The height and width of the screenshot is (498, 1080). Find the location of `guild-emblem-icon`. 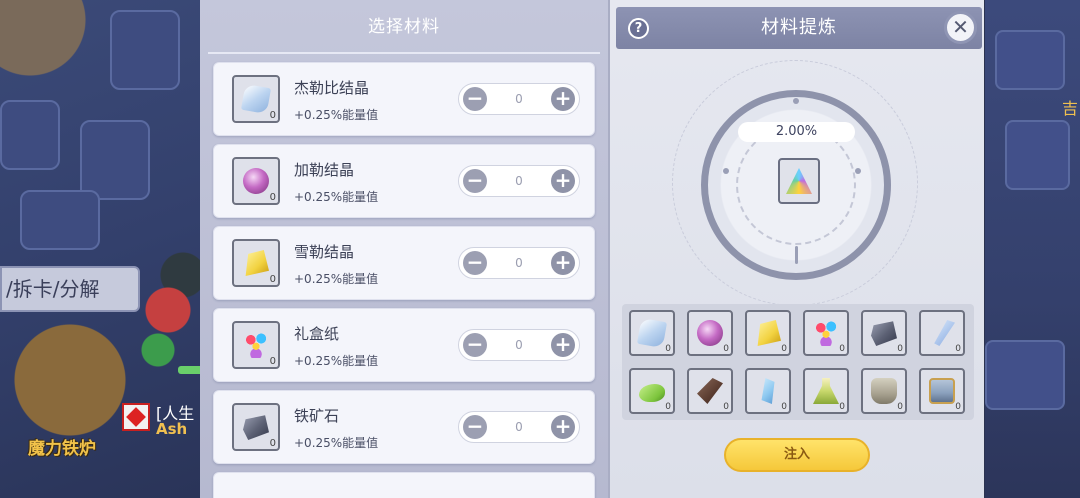

guild-emblem-icon is located at coordinates (136, 417).